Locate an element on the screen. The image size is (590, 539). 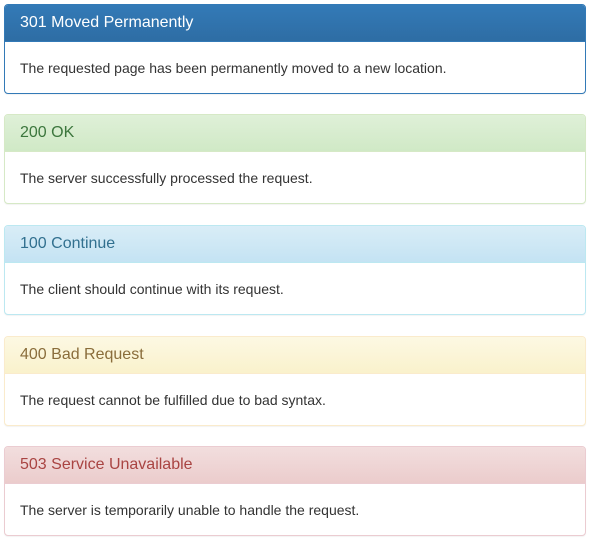
panel-title: 301 Moved Permanently is located at coordinates (107, 22).